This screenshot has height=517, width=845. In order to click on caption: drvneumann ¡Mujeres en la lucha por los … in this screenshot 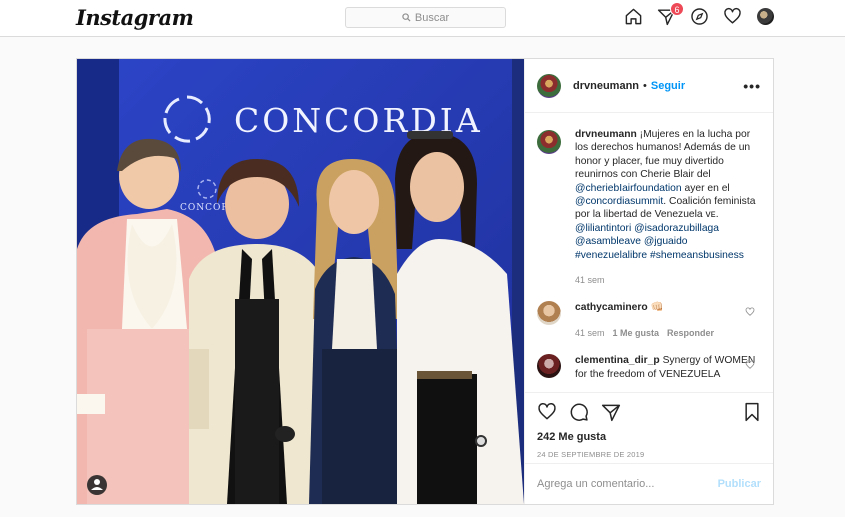, I will do `click(649, 207)`.